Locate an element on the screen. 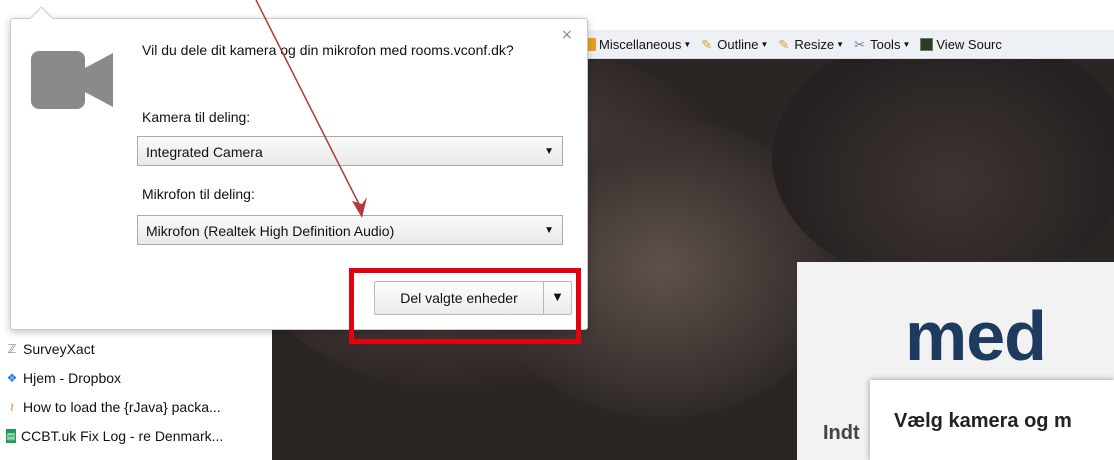  toolbar-label: Tools is located at coordinates (885, 44).